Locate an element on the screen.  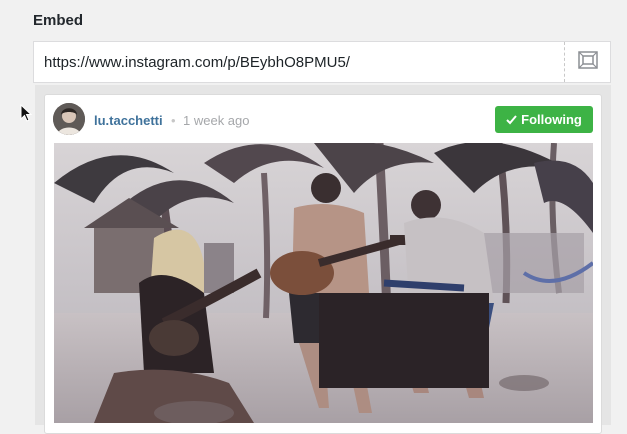
section-title: Embed is located at coordinates (58, 20).